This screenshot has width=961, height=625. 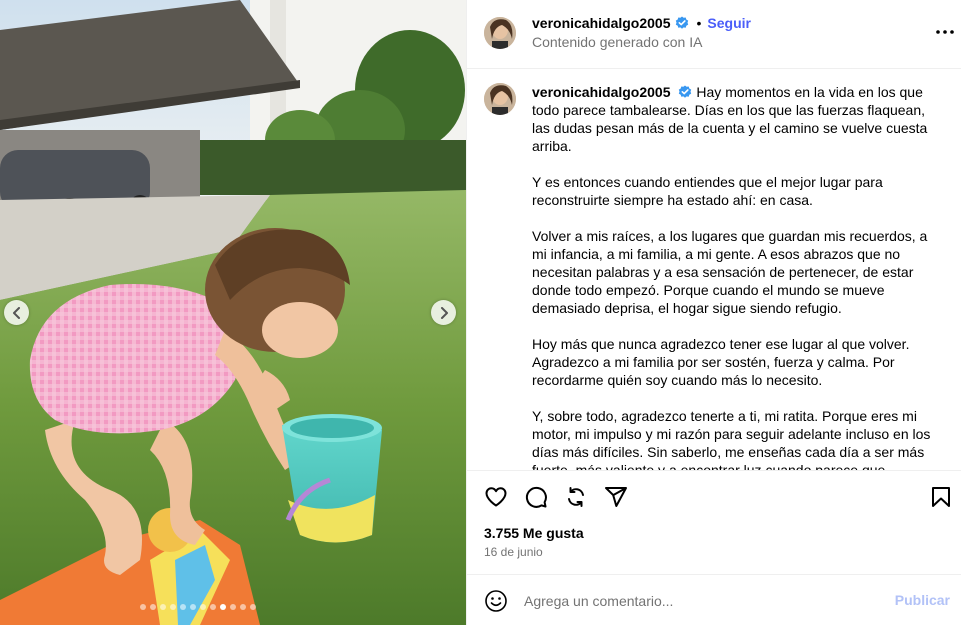 What do you see at coordinates (500, 33) in the screenshot?
I see `avatar` at bounding box center [500, 33].